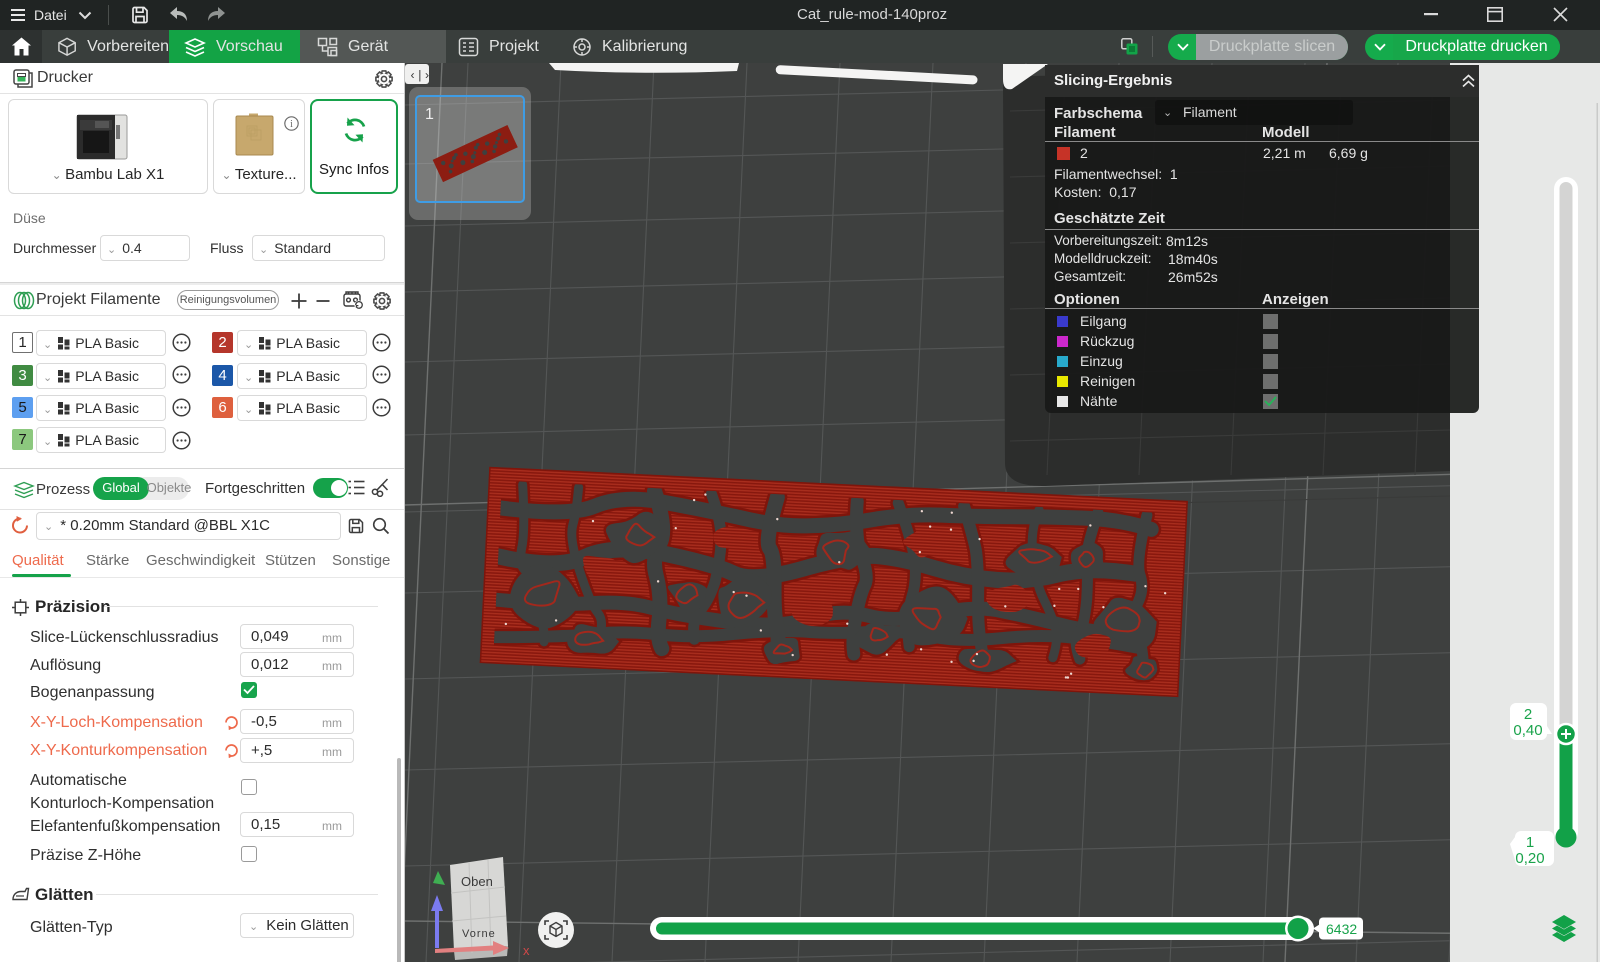  Describe the element at coordinates (1528, 714) in the screenshot. I see `svg-text: 2` at that location.